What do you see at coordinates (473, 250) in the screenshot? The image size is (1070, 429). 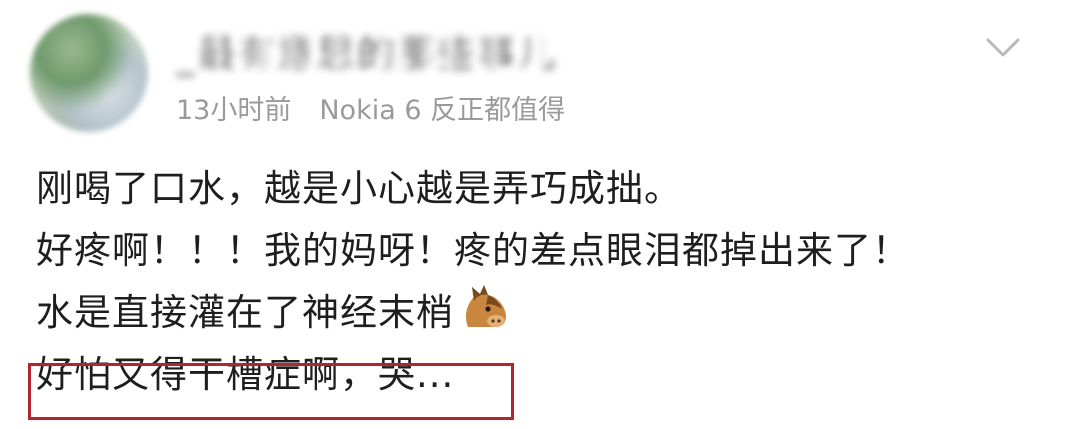 I see `content-line-2-text: 好疼啊！！！我的妈呀！疼的差点眼泪都掉出来了！` at bounding box center [473, 250].